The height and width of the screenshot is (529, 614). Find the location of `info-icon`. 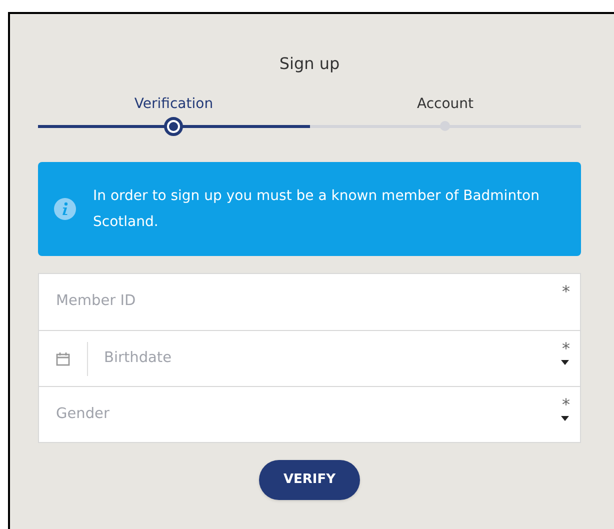

info-icon is located at coordinates (65, 209).